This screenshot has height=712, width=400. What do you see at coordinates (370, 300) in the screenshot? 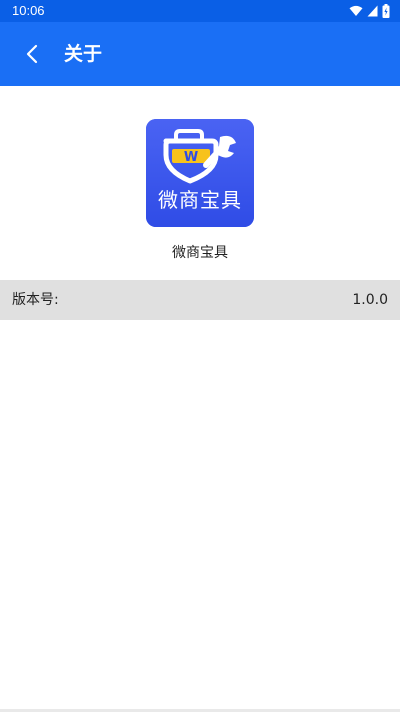
I see `version-value: 1.0.0` at bounding box center [370, 300].